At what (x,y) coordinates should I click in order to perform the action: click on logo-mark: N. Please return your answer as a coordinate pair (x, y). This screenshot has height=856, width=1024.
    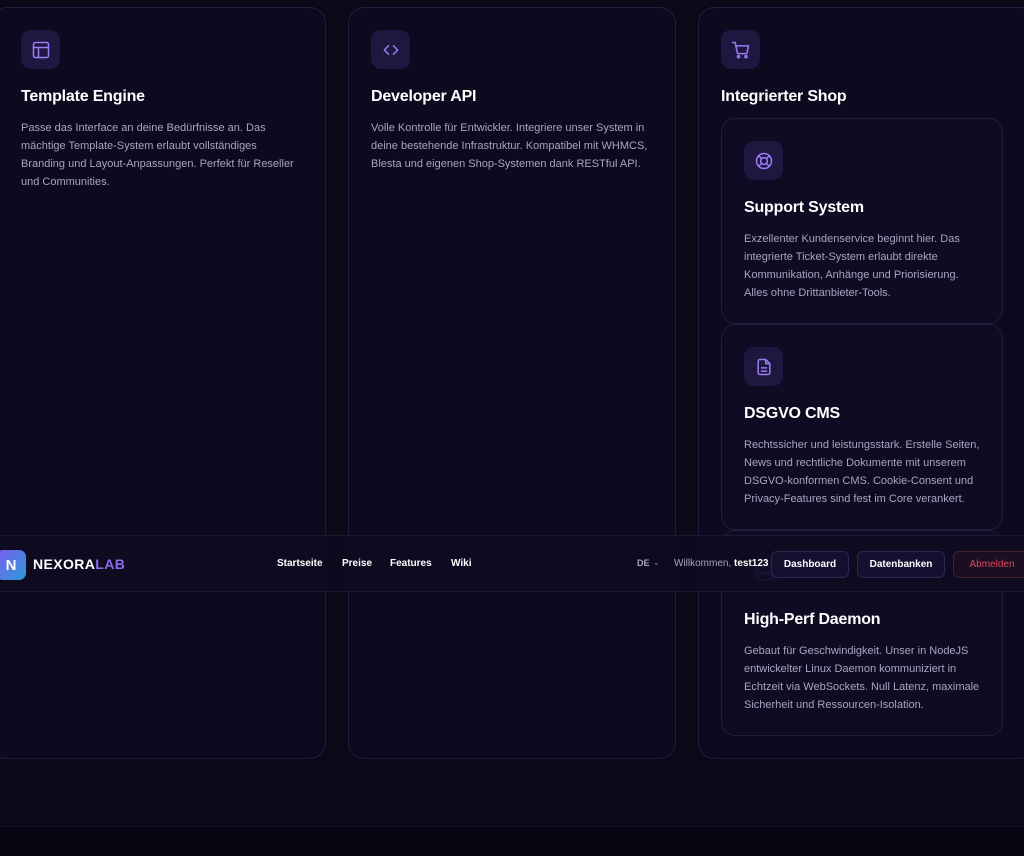
    Looking at the image, I should click on (13, 565).